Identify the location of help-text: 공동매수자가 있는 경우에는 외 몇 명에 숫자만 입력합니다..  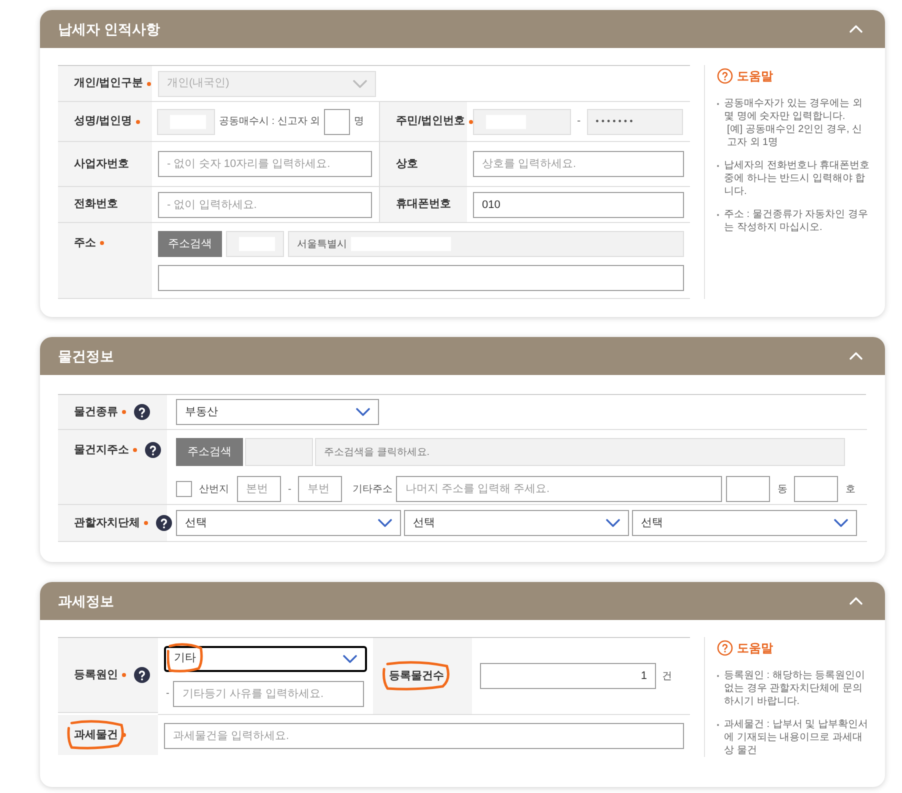
(794, 110).